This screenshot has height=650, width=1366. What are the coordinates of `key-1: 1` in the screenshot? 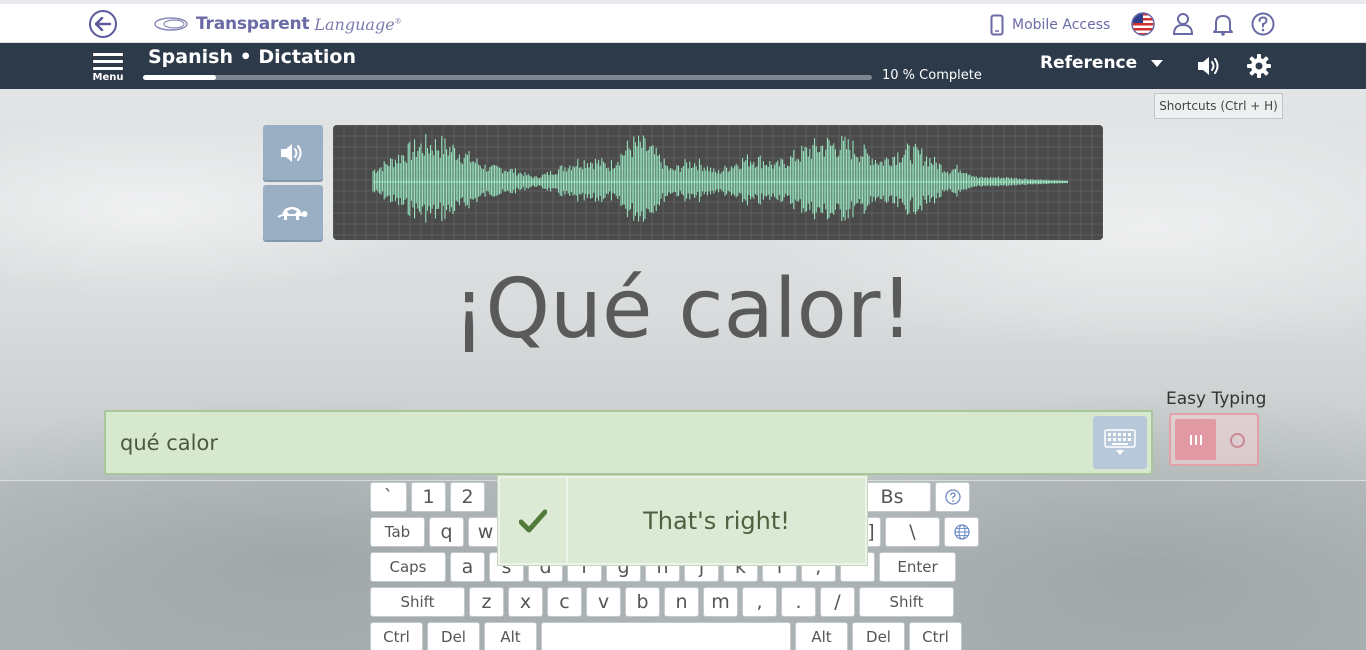 It's located at (428, 497).